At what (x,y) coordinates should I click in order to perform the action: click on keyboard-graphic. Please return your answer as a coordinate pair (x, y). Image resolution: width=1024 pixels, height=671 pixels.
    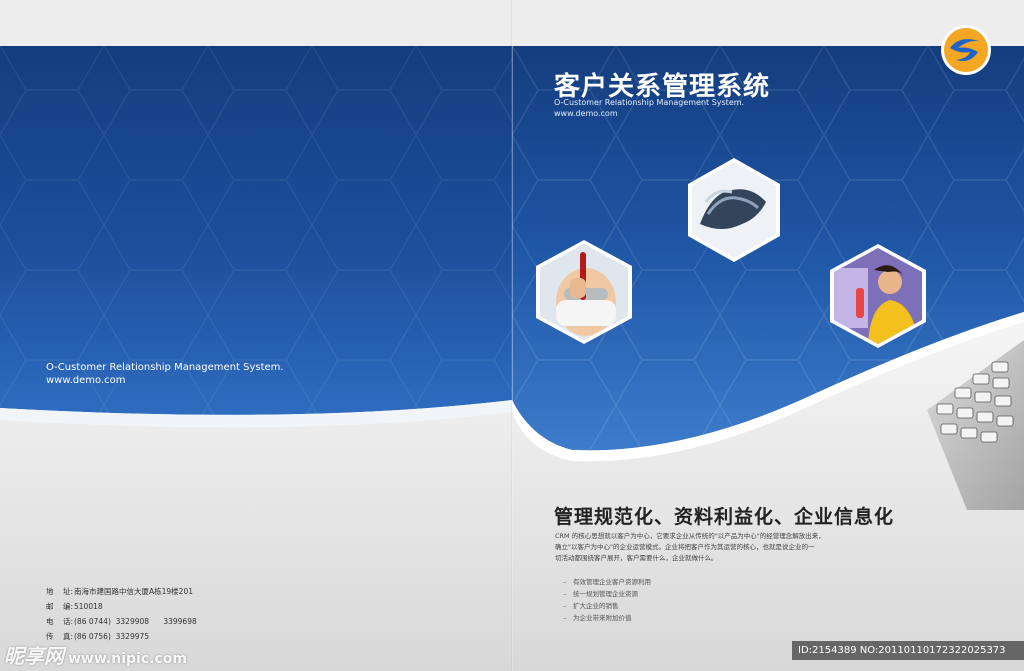
    Looking at the image, I should click on (975, 425).